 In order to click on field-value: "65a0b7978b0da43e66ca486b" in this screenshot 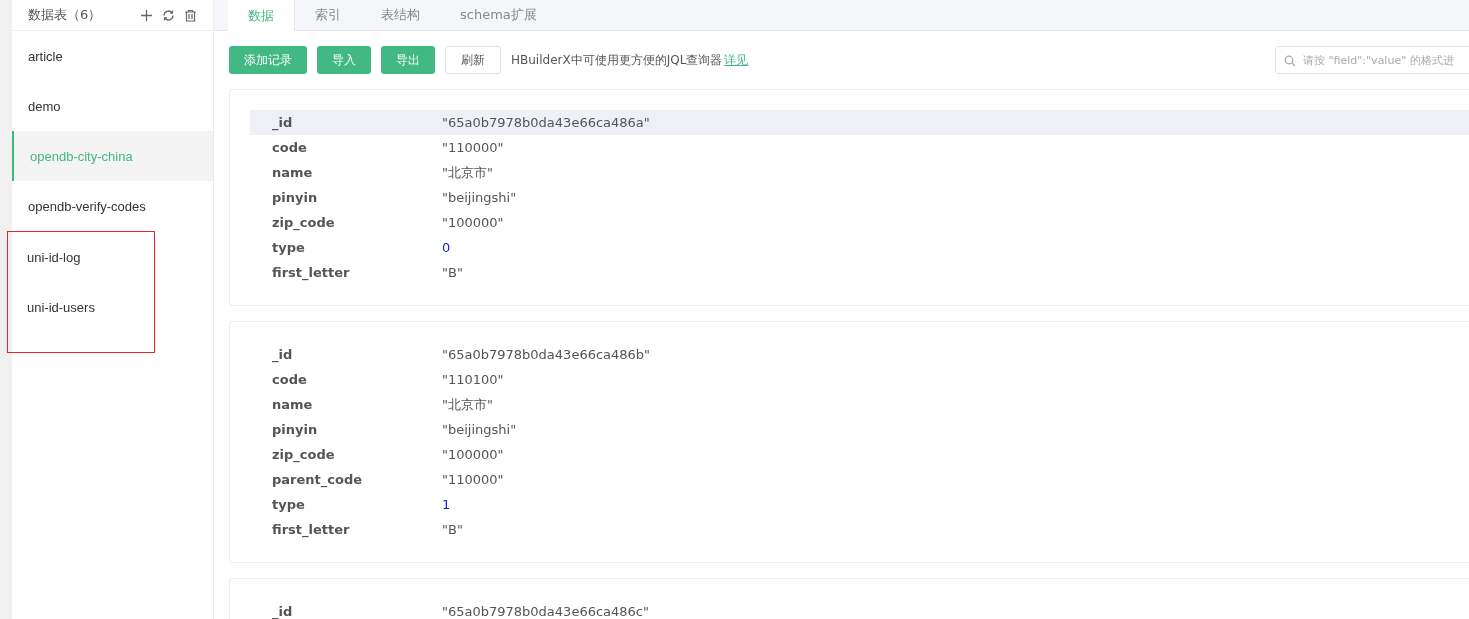, I will do `click(546, 354)`.